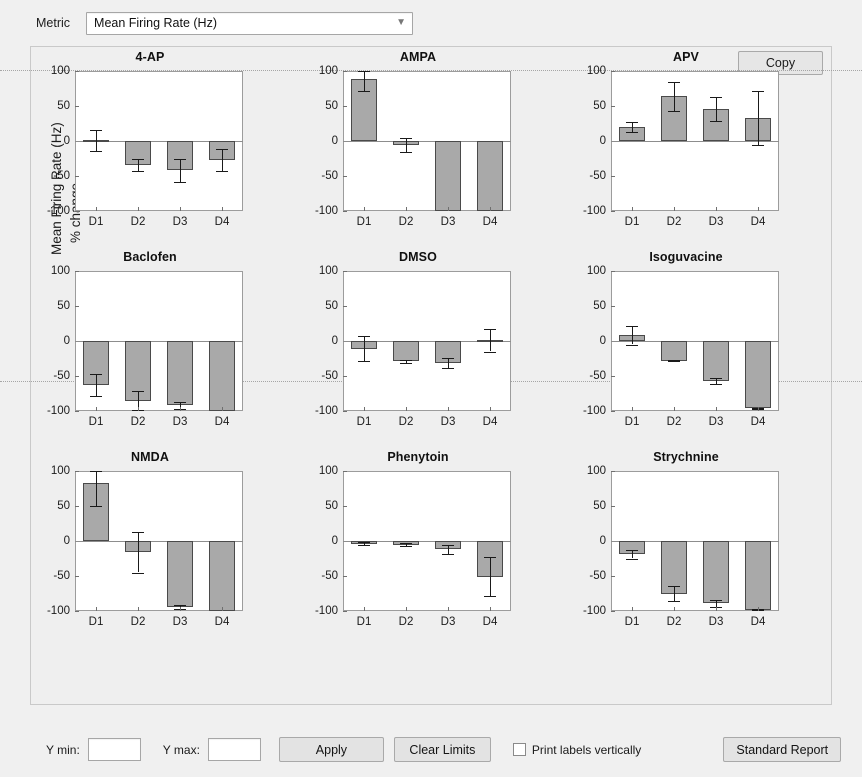 The height and width of the screenshot is (777, 862). Describe the element at coordinates (597, 576) in the screenshot. I see `y-tick-label: -50` at that location.